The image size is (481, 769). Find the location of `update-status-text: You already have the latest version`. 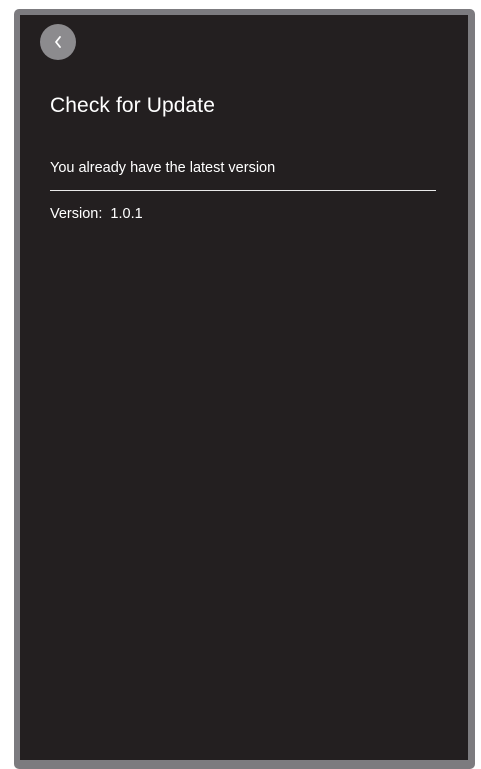

update-status-text: You already have the latest version is located at coordinates (163, 168).